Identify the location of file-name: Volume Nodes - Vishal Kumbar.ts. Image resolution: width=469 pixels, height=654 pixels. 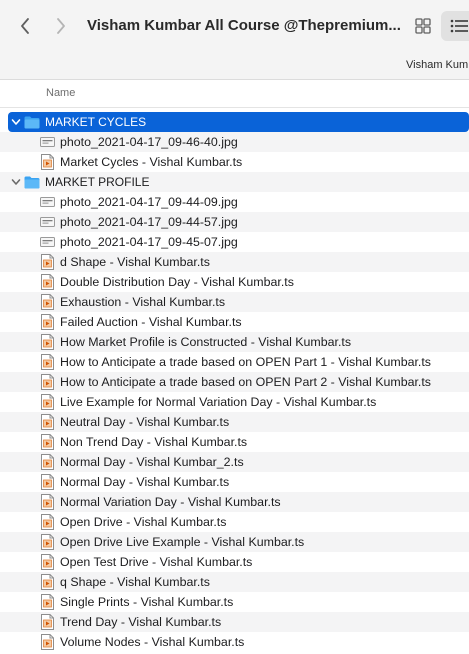
(152, 642).